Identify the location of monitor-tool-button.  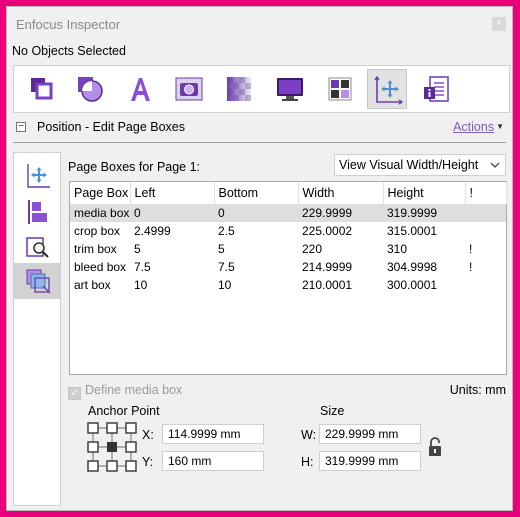
(290, 89).